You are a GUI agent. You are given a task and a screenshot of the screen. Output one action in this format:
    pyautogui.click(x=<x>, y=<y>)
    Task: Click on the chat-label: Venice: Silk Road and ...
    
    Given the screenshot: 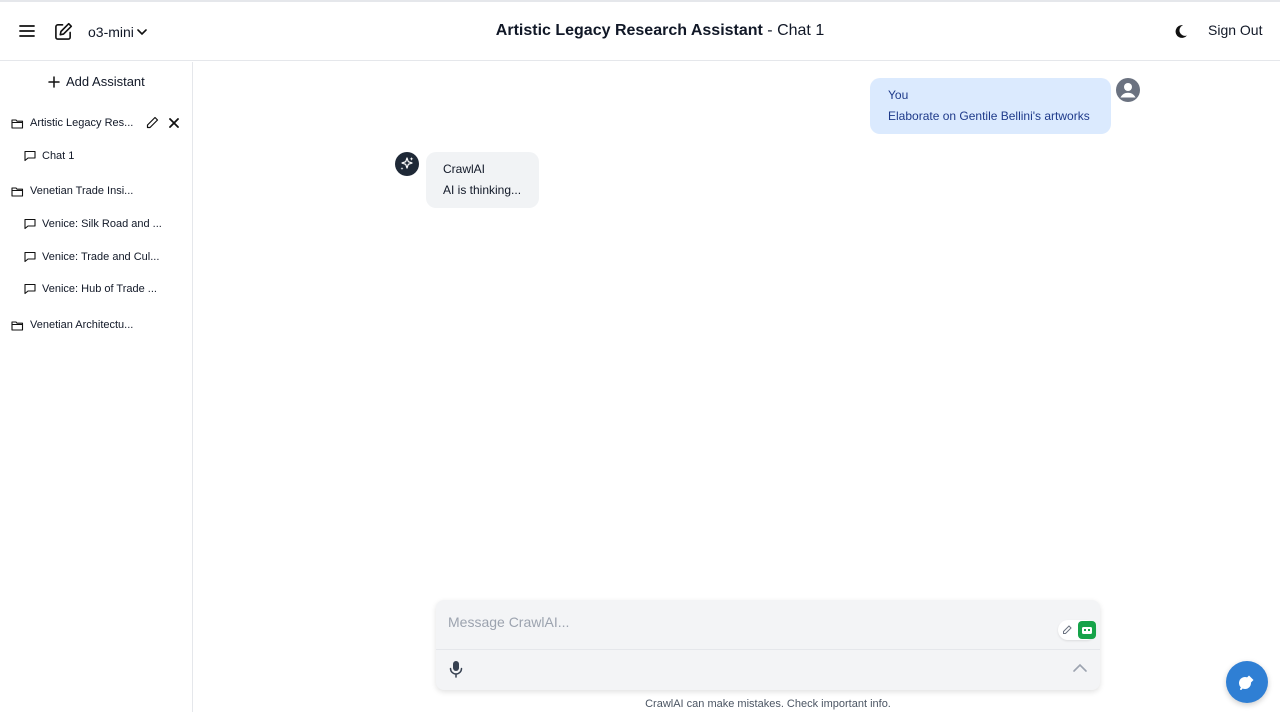 What is the action you would take?
    pyautogui.click(x=102, y=224)
    